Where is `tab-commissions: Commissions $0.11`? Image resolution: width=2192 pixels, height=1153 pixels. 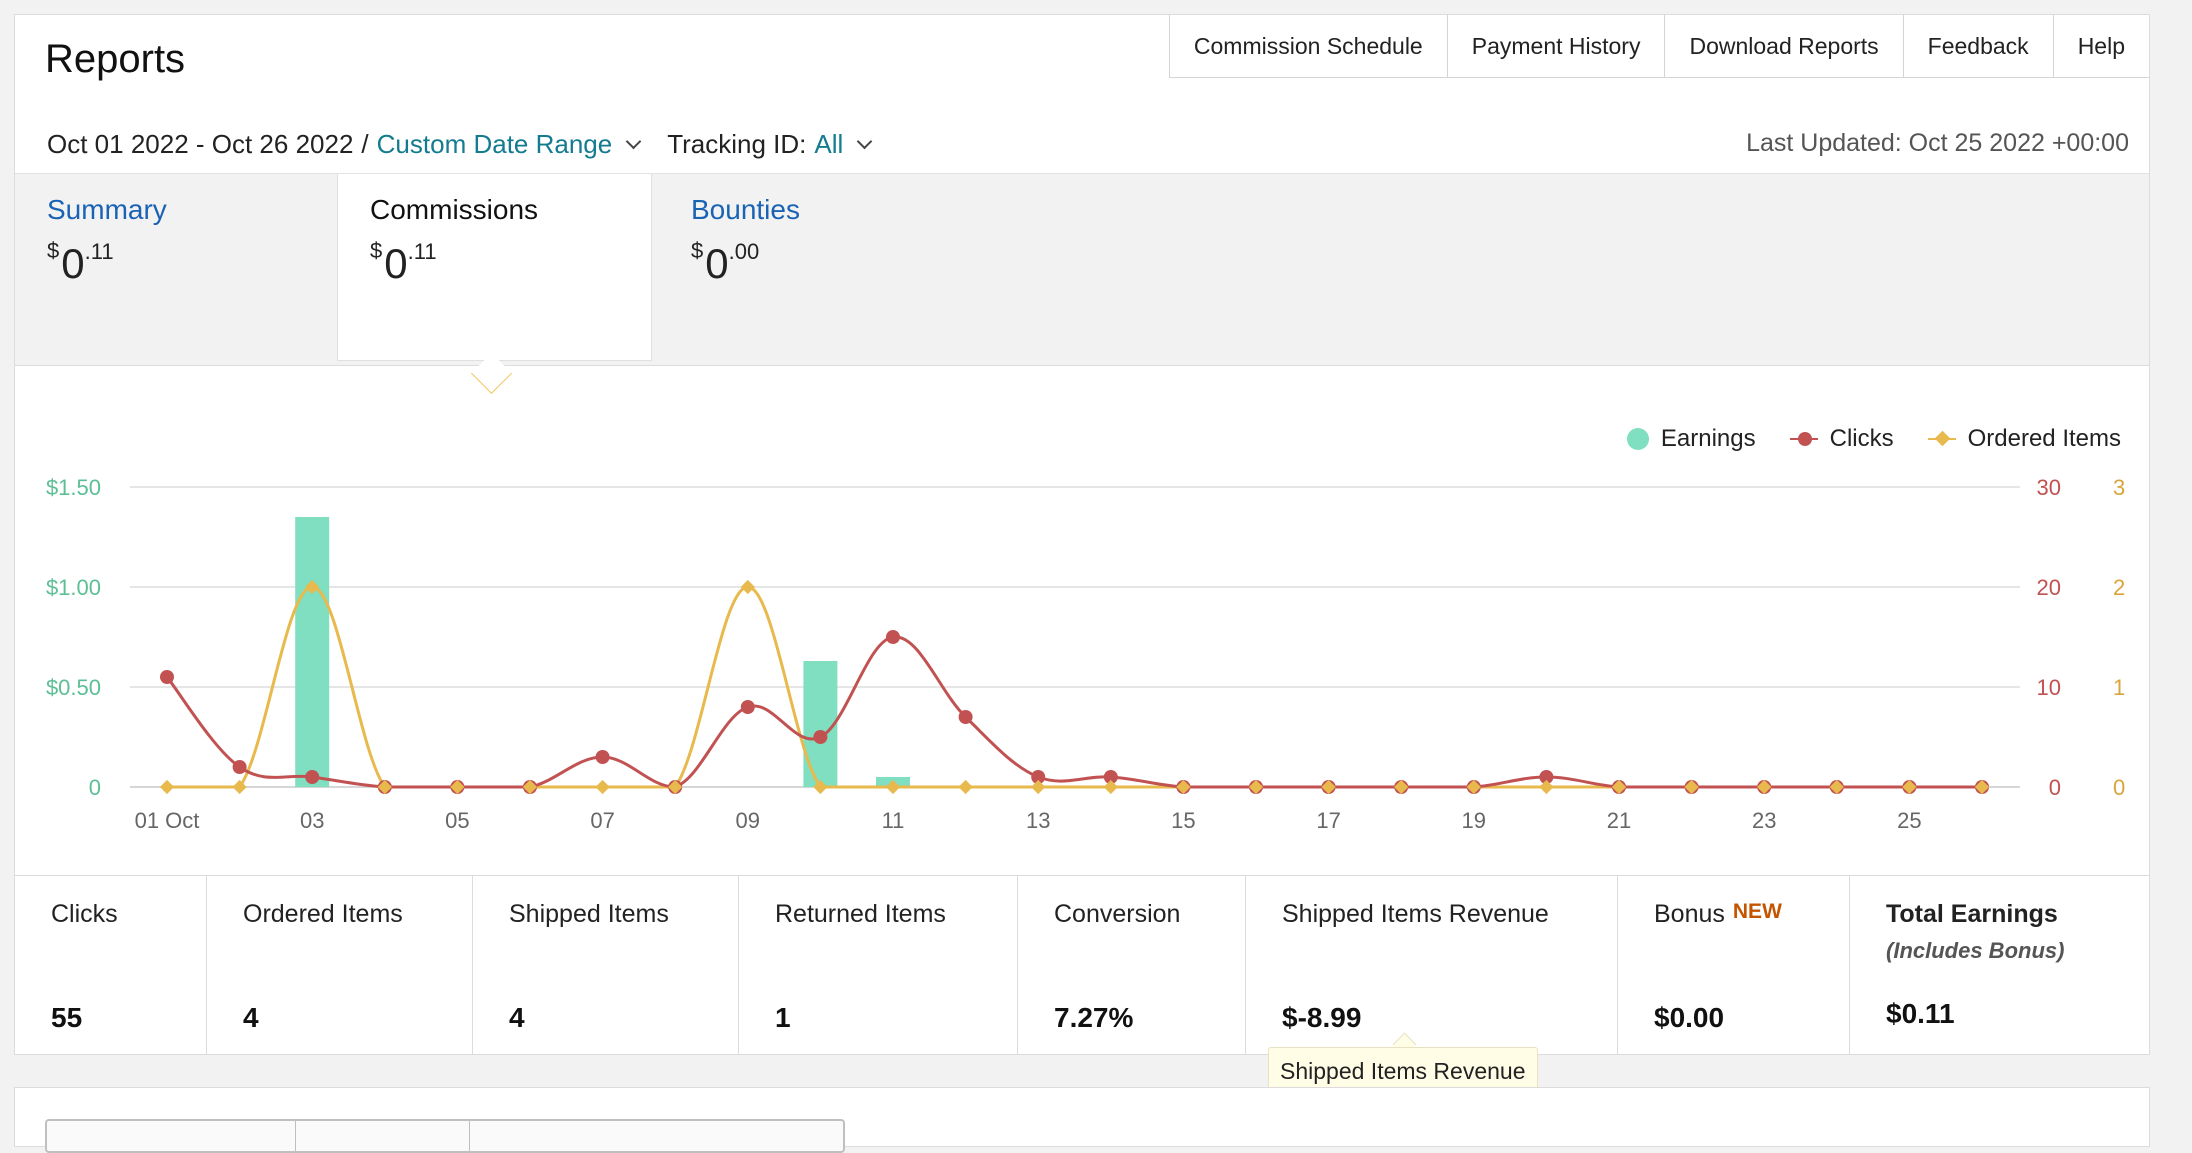 tab-commissions: Commissions $0.11 is located at coordinates (494, 267).